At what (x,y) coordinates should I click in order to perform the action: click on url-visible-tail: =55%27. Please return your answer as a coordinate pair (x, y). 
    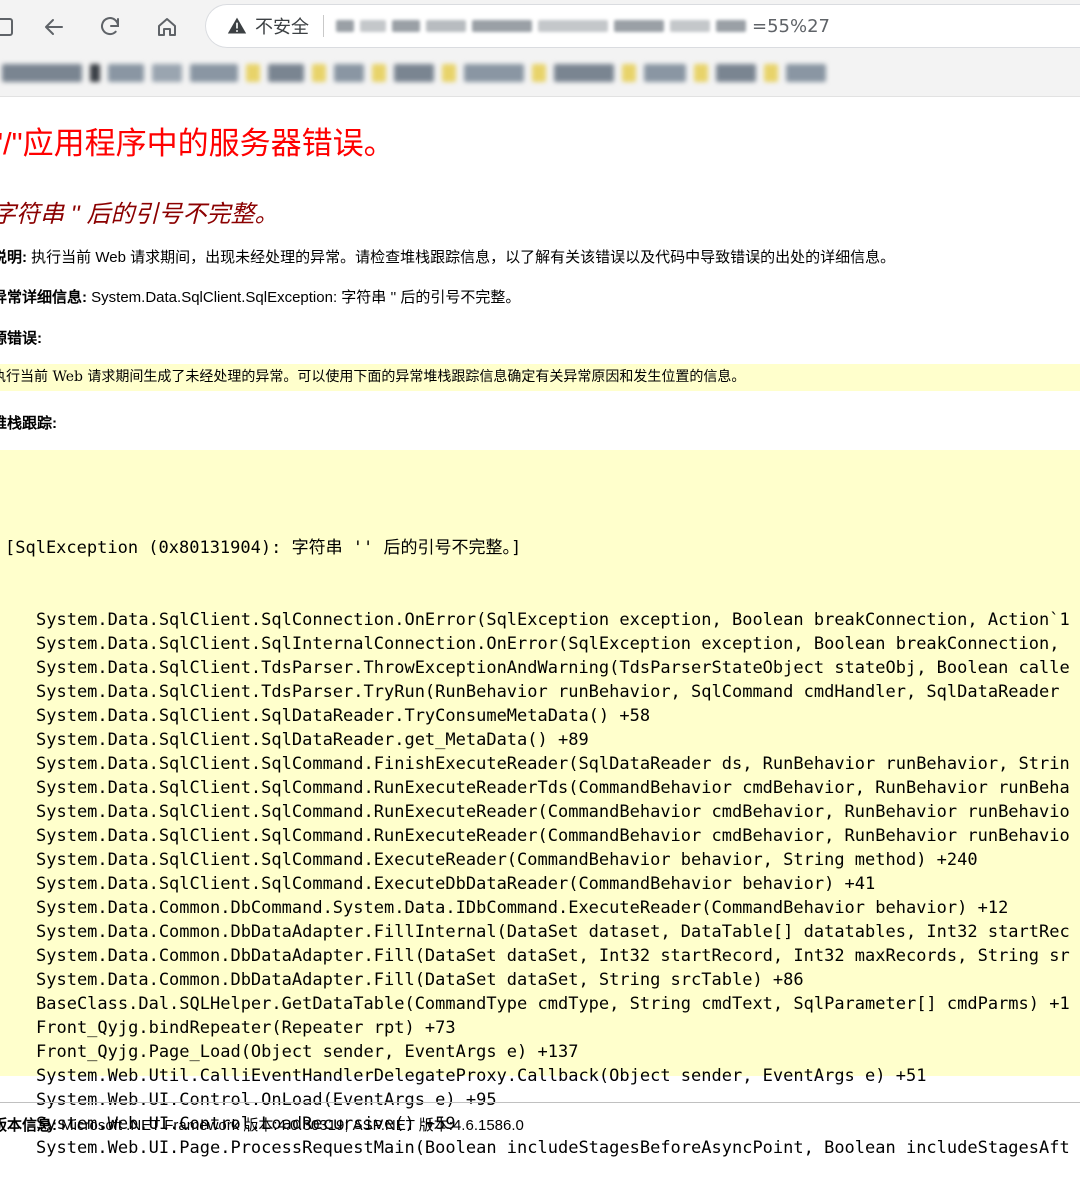
    Looking at the image, I should click on (791, 26).